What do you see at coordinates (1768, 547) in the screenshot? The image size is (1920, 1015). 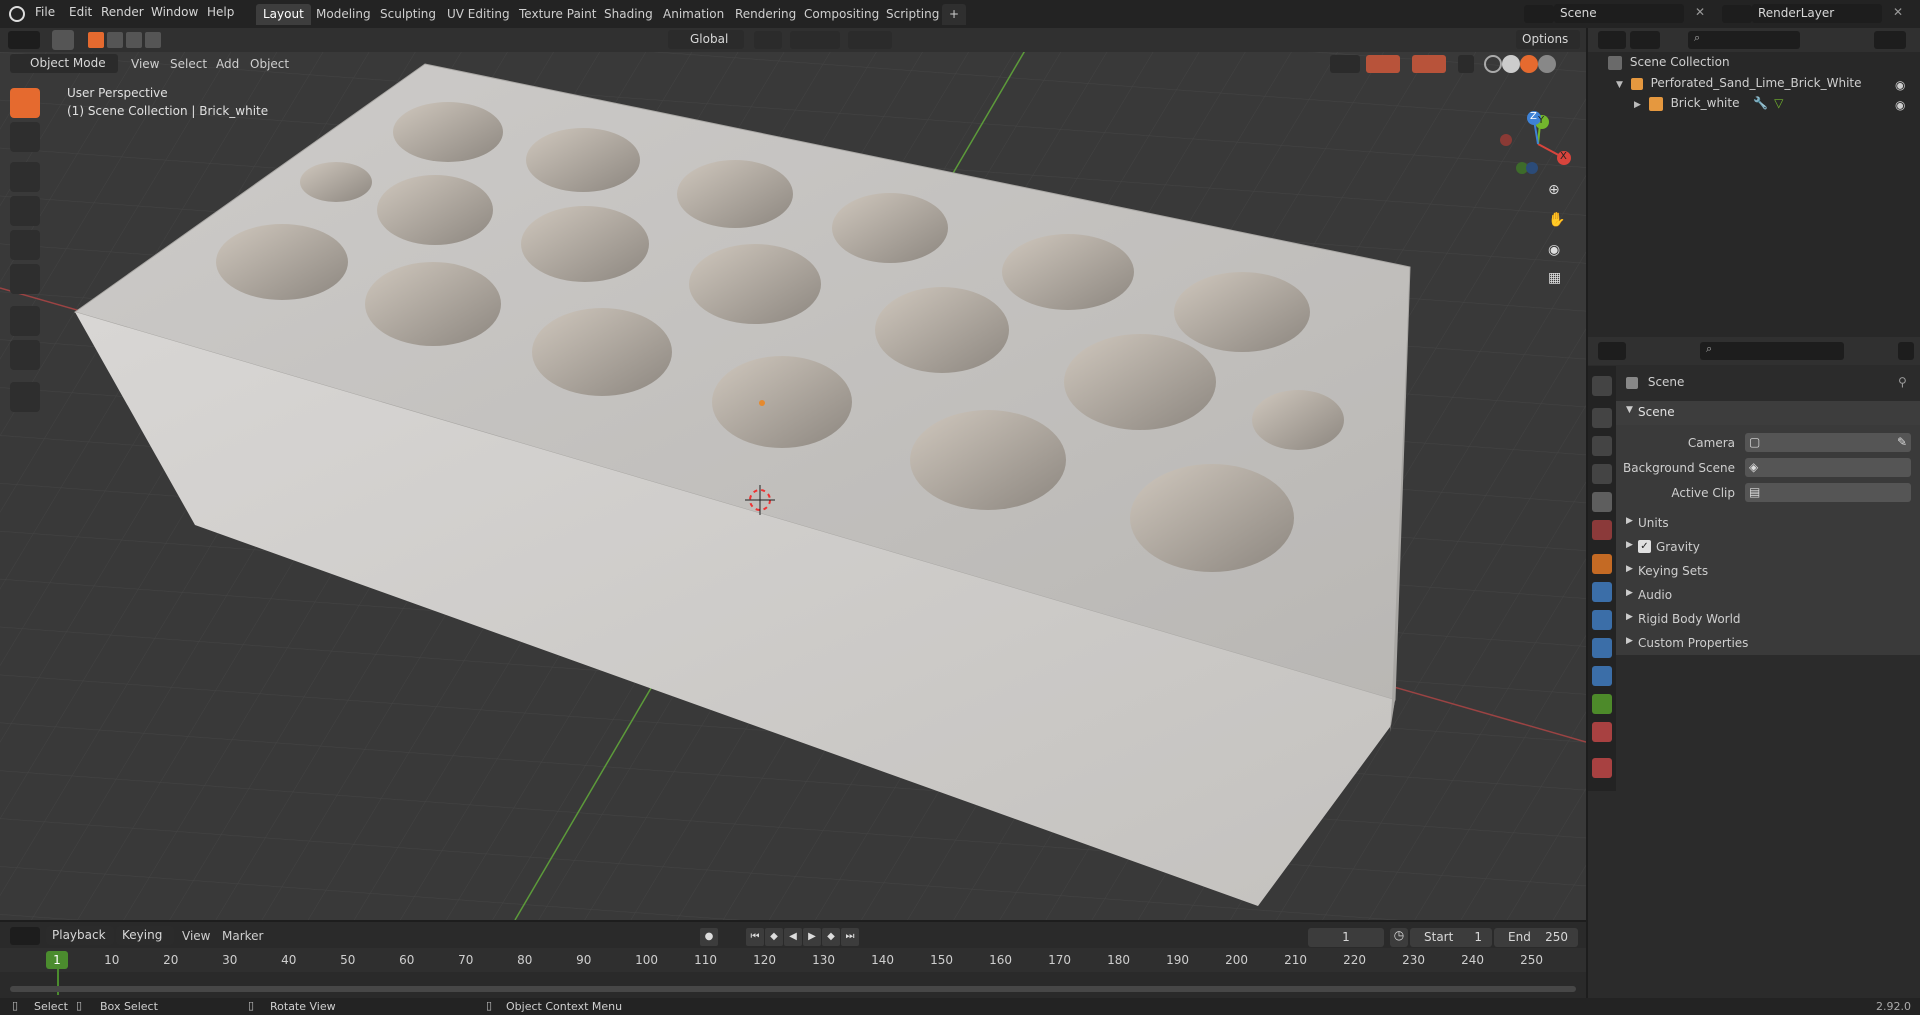 I see `gravity-panel-header: ▶ ✓ Gravity` at bounding box center [1768, 547].